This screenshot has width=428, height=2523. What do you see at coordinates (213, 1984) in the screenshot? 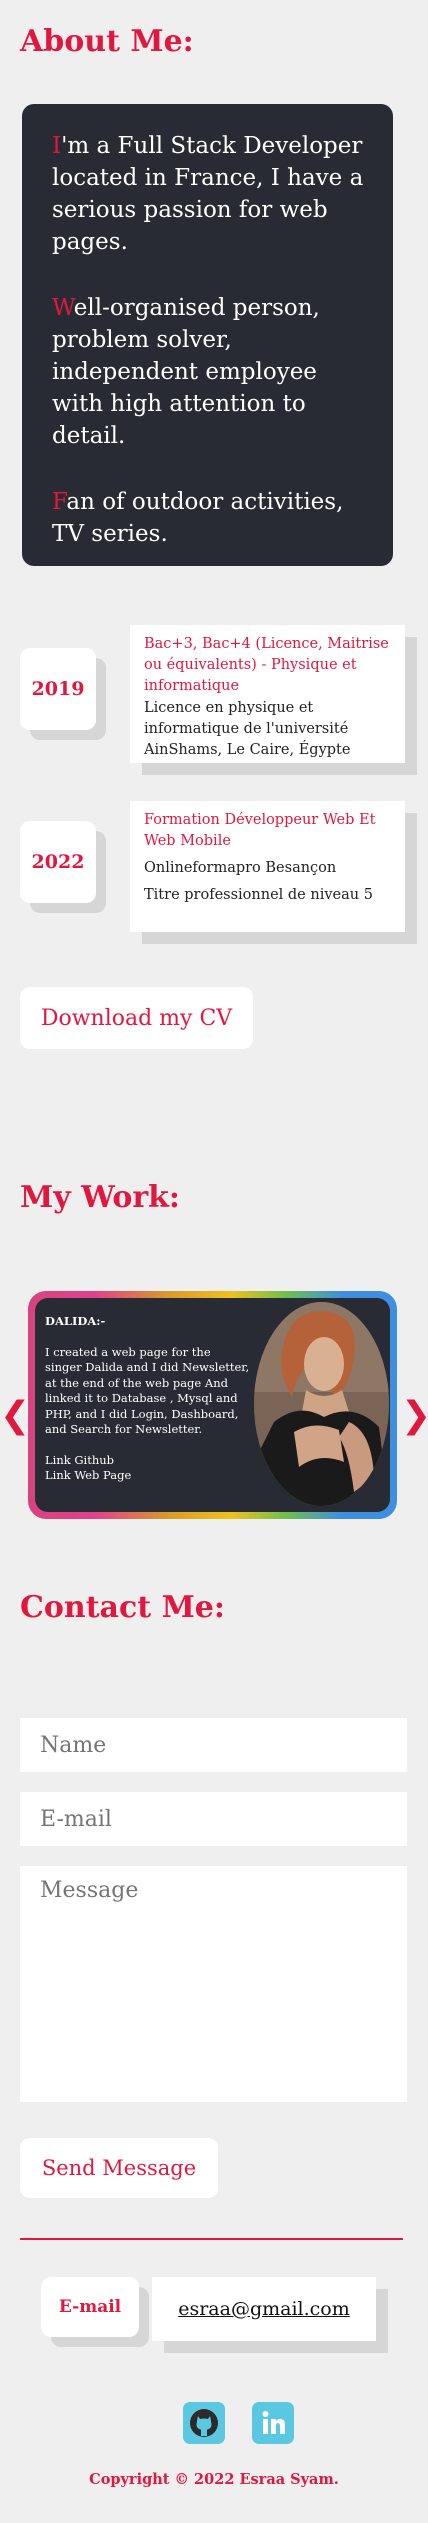
I see `message-textarea` at bounding box center [213, 1984].